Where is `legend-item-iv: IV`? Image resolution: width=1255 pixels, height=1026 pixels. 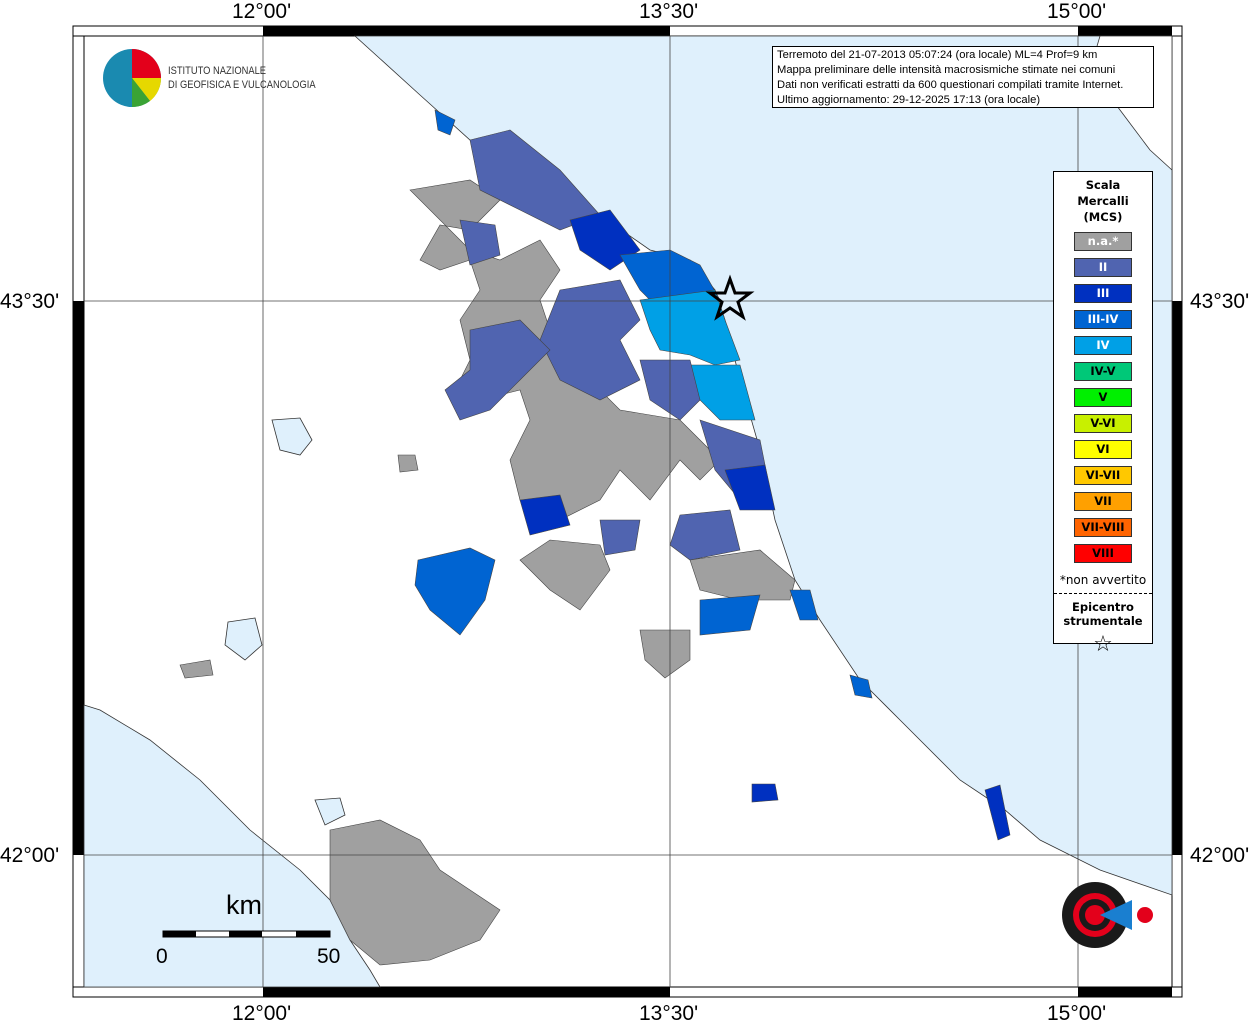 legend-item-iv: IV is located at coordinates (1103, 345).